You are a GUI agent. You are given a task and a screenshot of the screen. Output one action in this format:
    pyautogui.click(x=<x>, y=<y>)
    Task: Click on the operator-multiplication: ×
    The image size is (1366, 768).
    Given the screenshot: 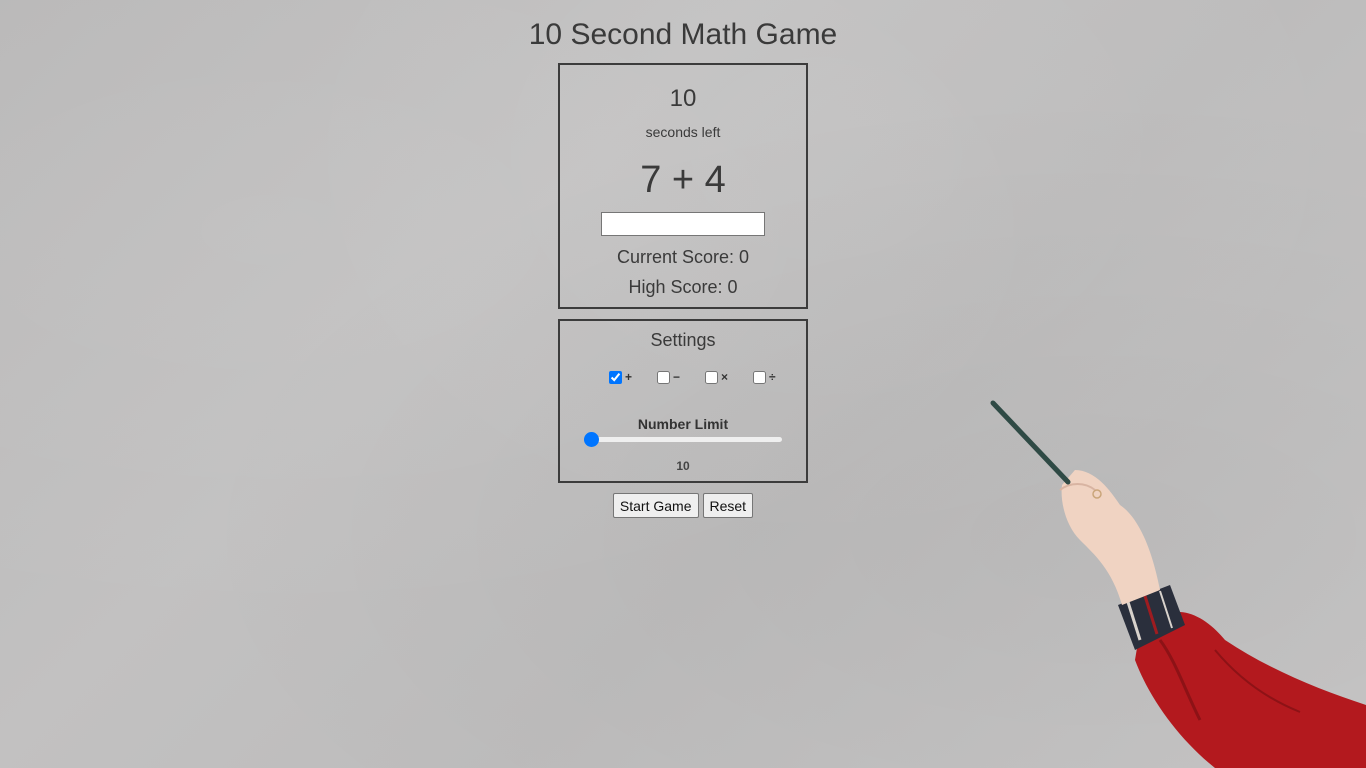 What is the action you would take?
    pyautogui.click(x=716, y=377)
    